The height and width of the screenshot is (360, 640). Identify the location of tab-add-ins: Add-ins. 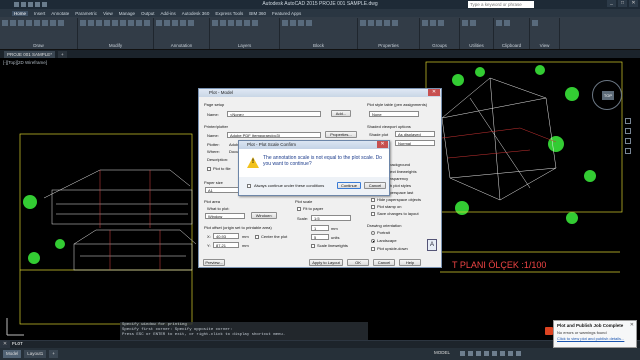
(168, 13).